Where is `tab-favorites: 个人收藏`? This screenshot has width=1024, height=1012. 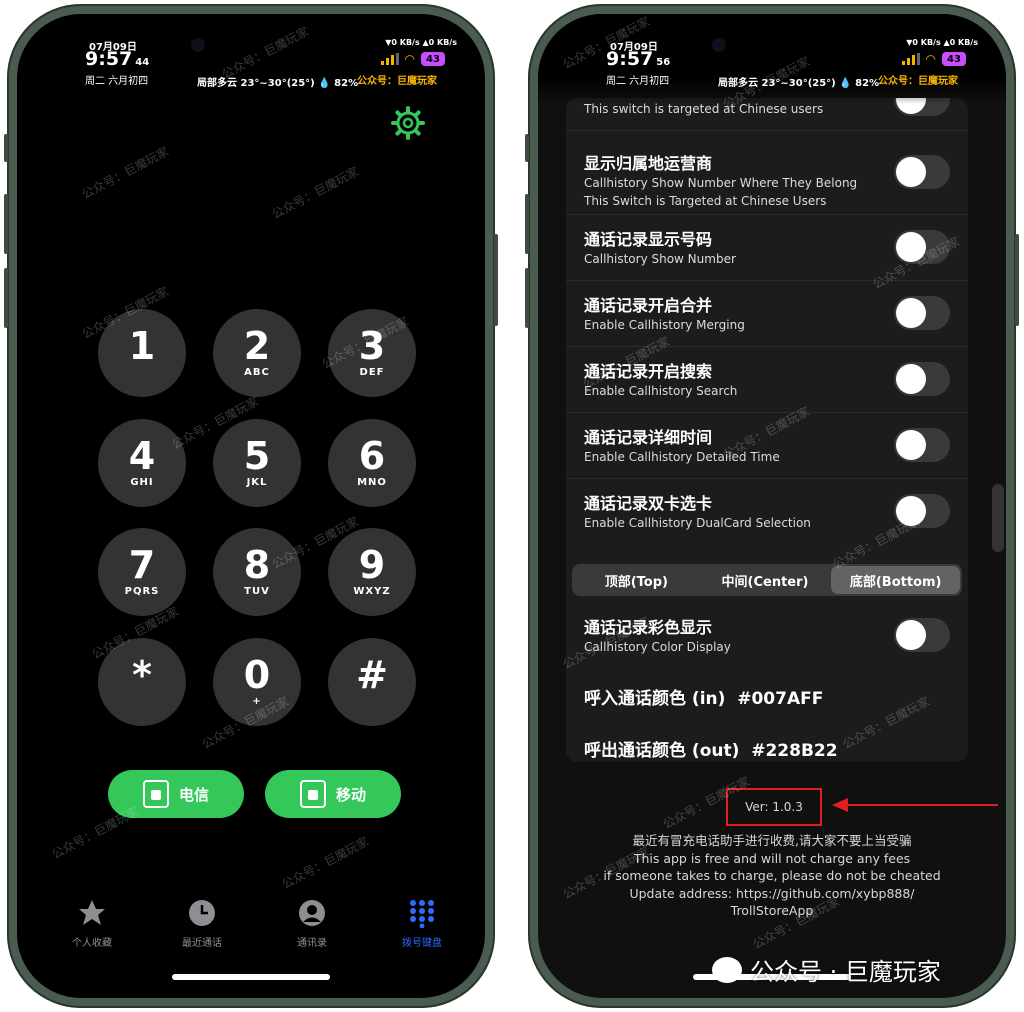
tab-favorites: 个人收藏 is located at coordinates (92, 923).